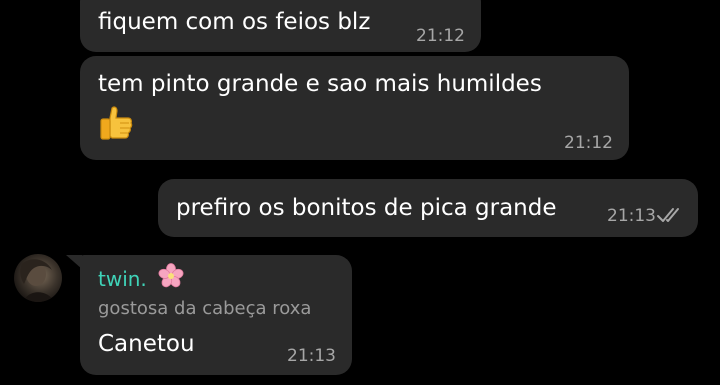  I want to click on avatar-image, so click(37, 280).